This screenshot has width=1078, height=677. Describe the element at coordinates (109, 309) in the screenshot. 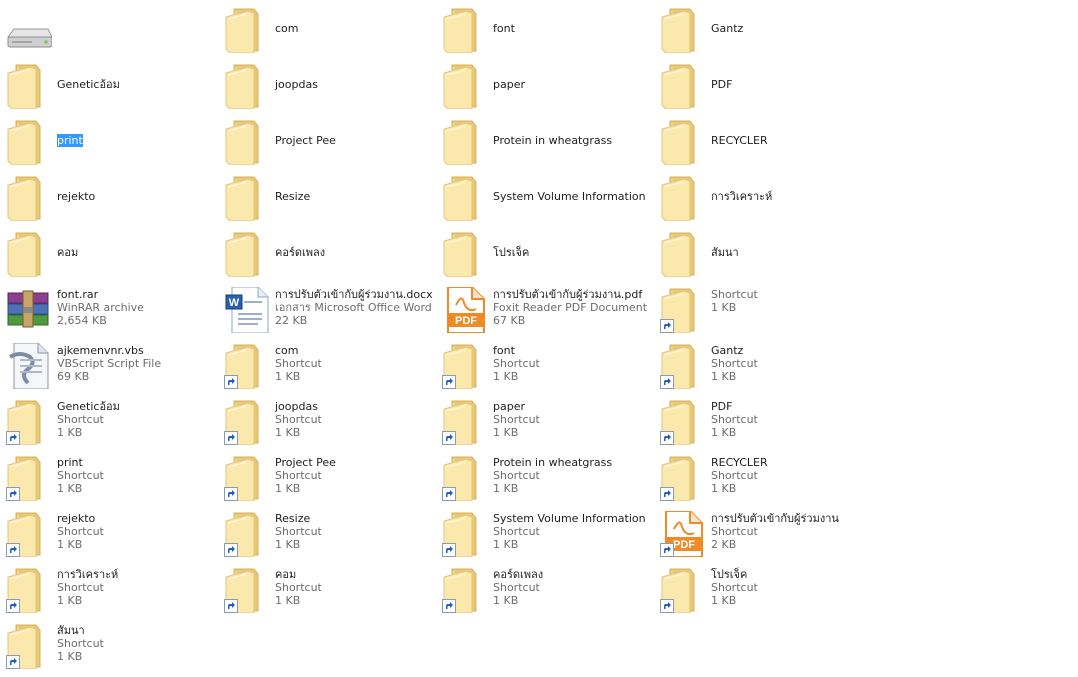

I see `file-item: font.rar WinRAR archive 2,654 KB` at that location.